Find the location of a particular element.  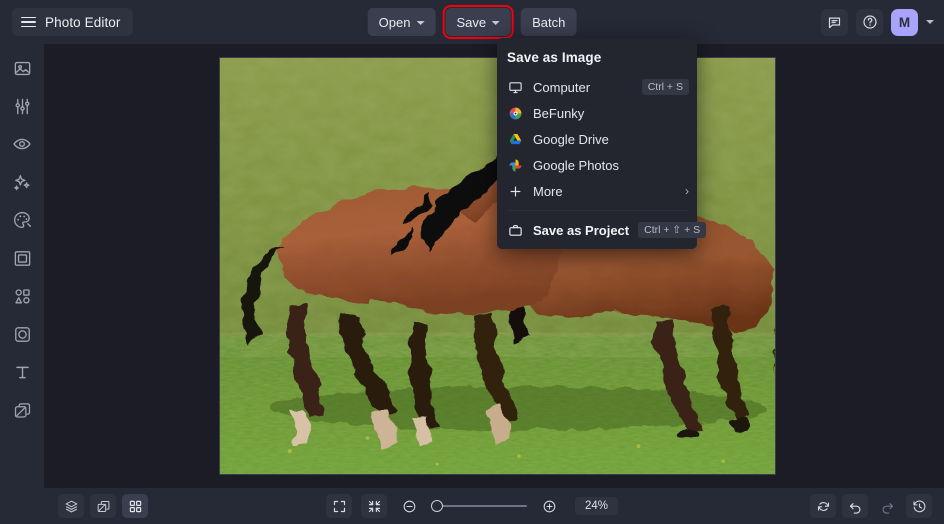

sidebar-item-graphics is located at coordinates (22, 296).